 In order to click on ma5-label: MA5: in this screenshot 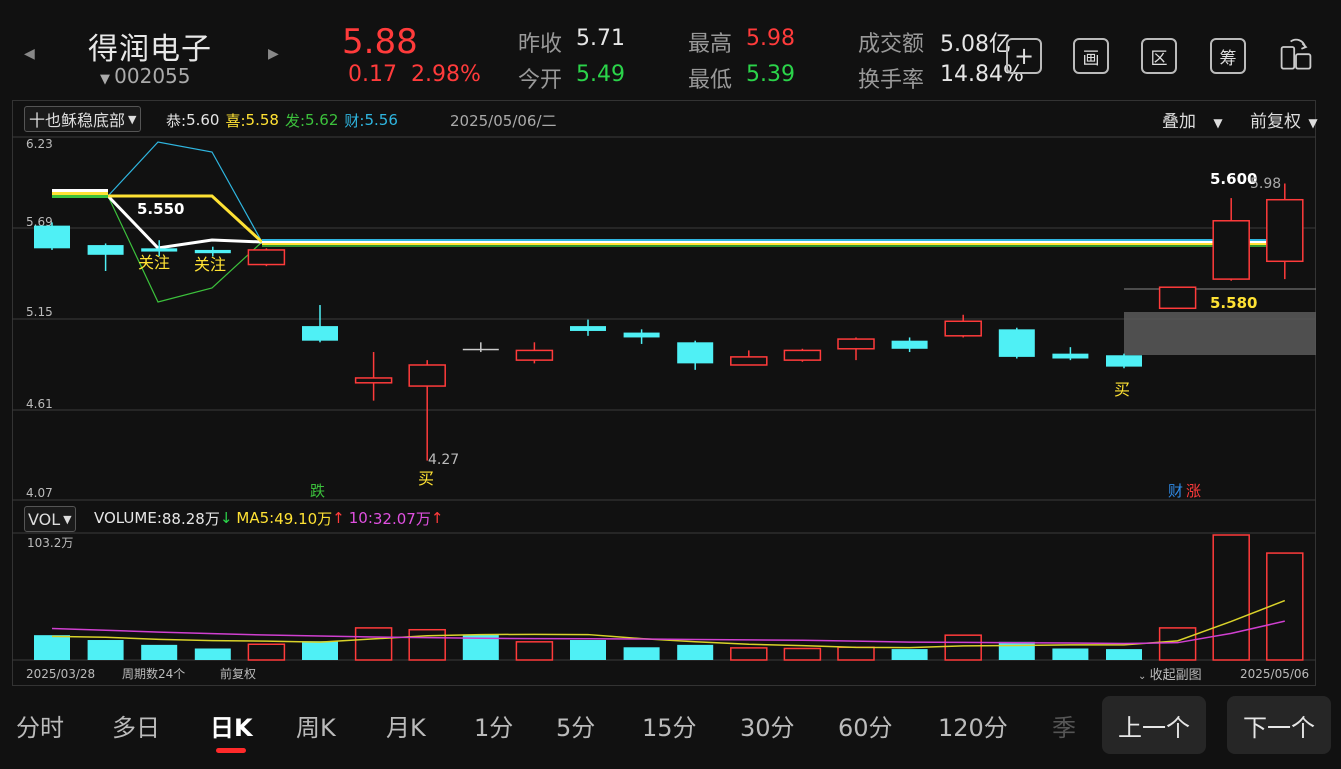, I will do `click(255, 518)`.